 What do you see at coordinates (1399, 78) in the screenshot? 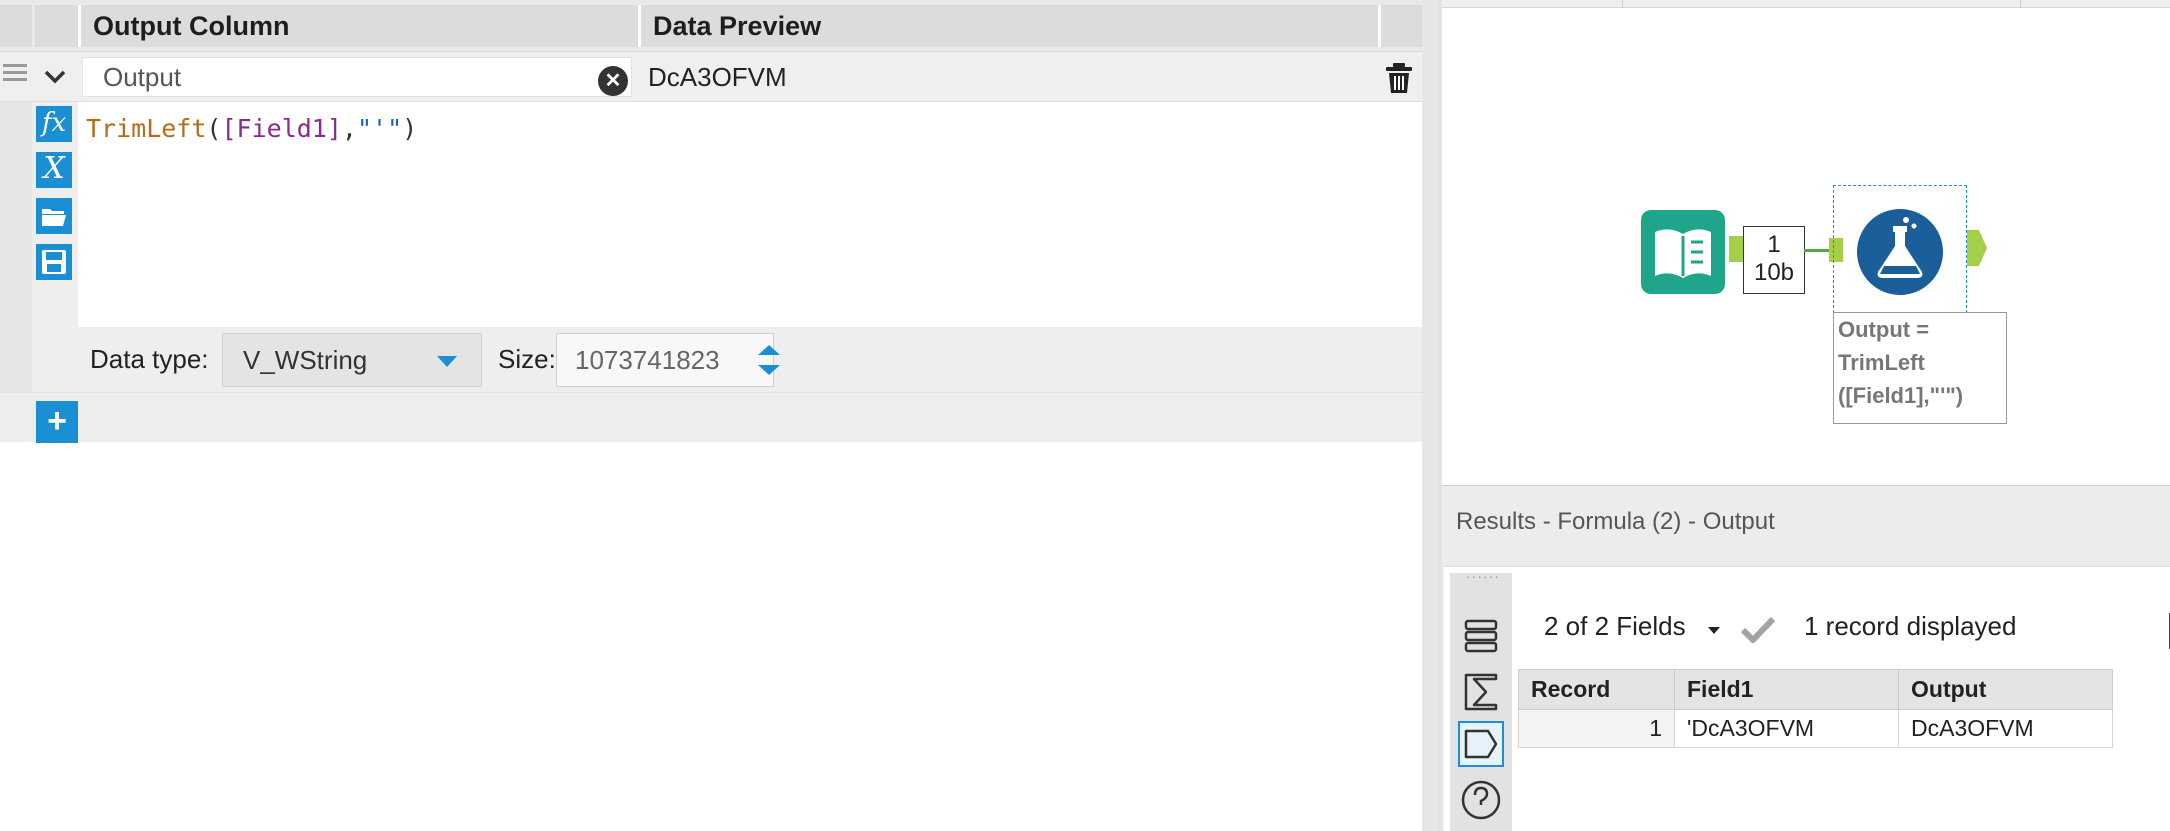
I see `trash-icon` at bounding box center [1399, 78].